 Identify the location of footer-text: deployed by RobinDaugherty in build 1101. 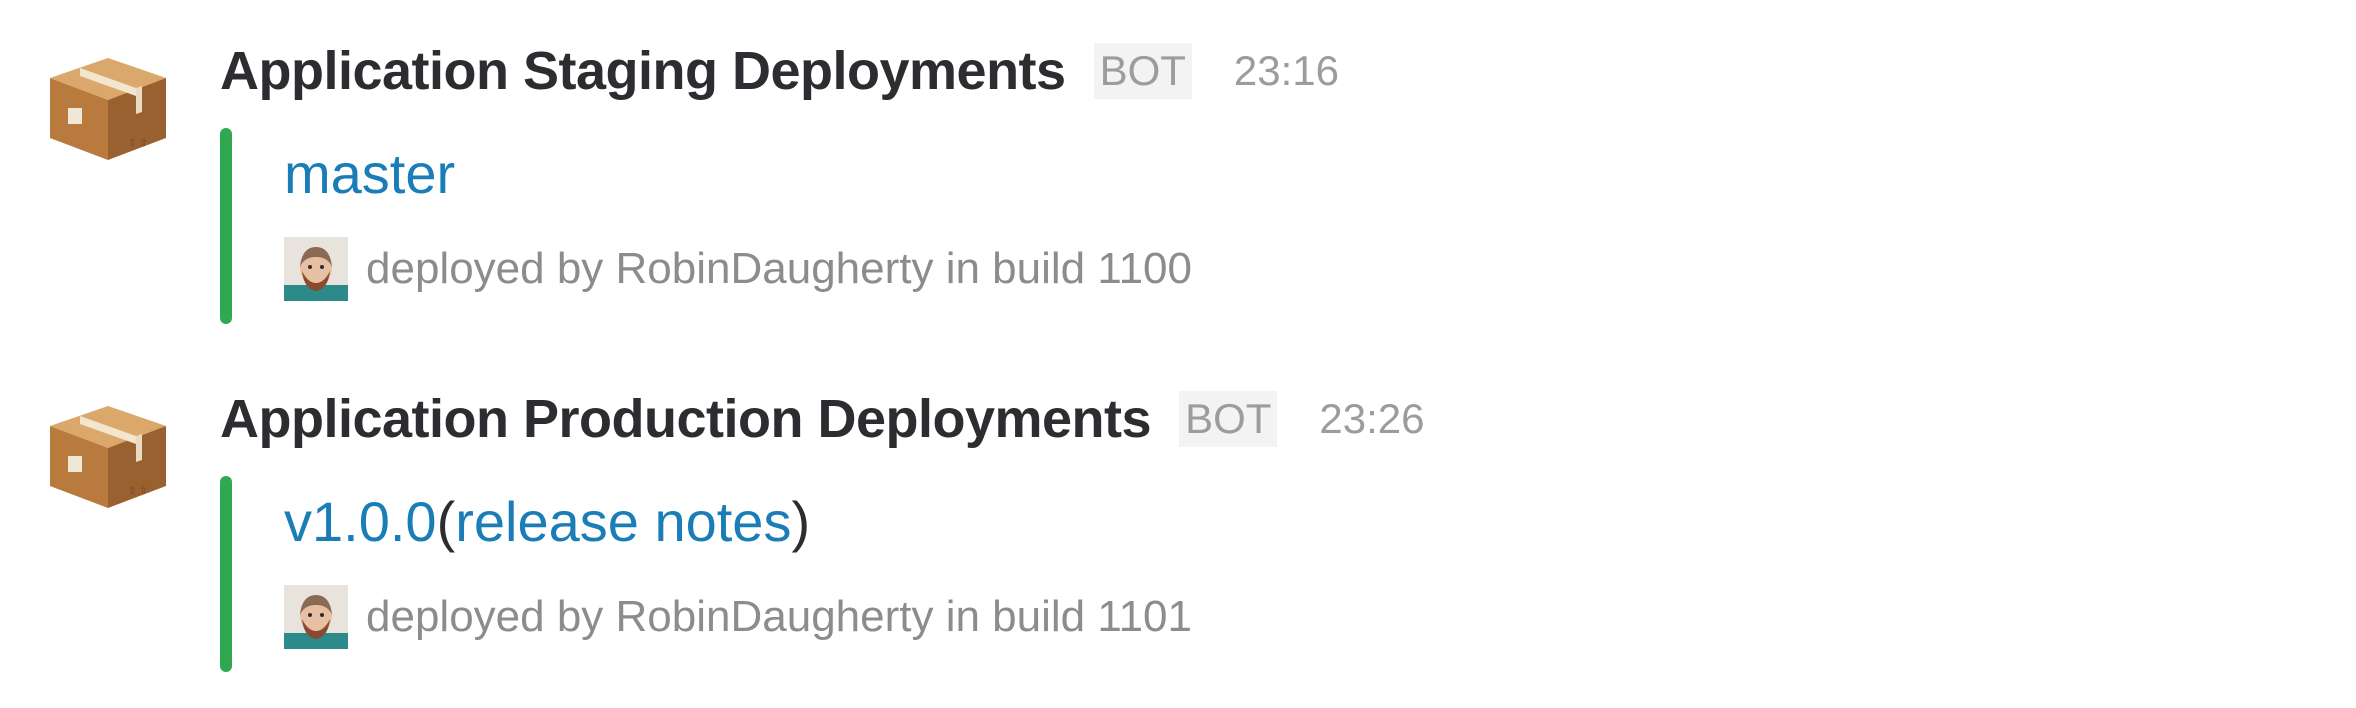
(779, 616).